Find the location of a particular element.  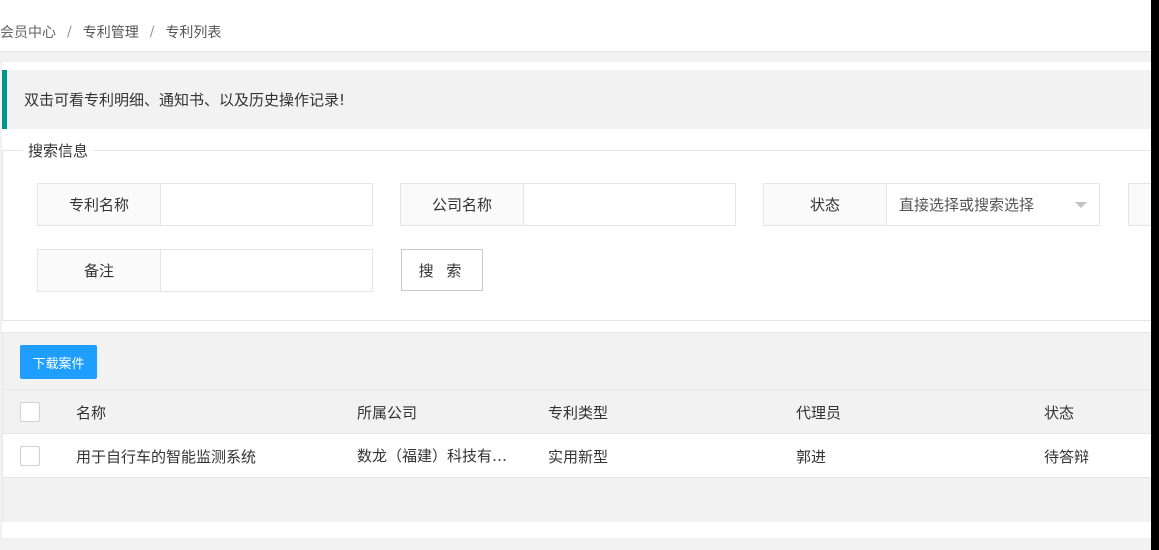

cell-company: 数龙（福建）科技有限公司 is located at coordinates (439, 456).